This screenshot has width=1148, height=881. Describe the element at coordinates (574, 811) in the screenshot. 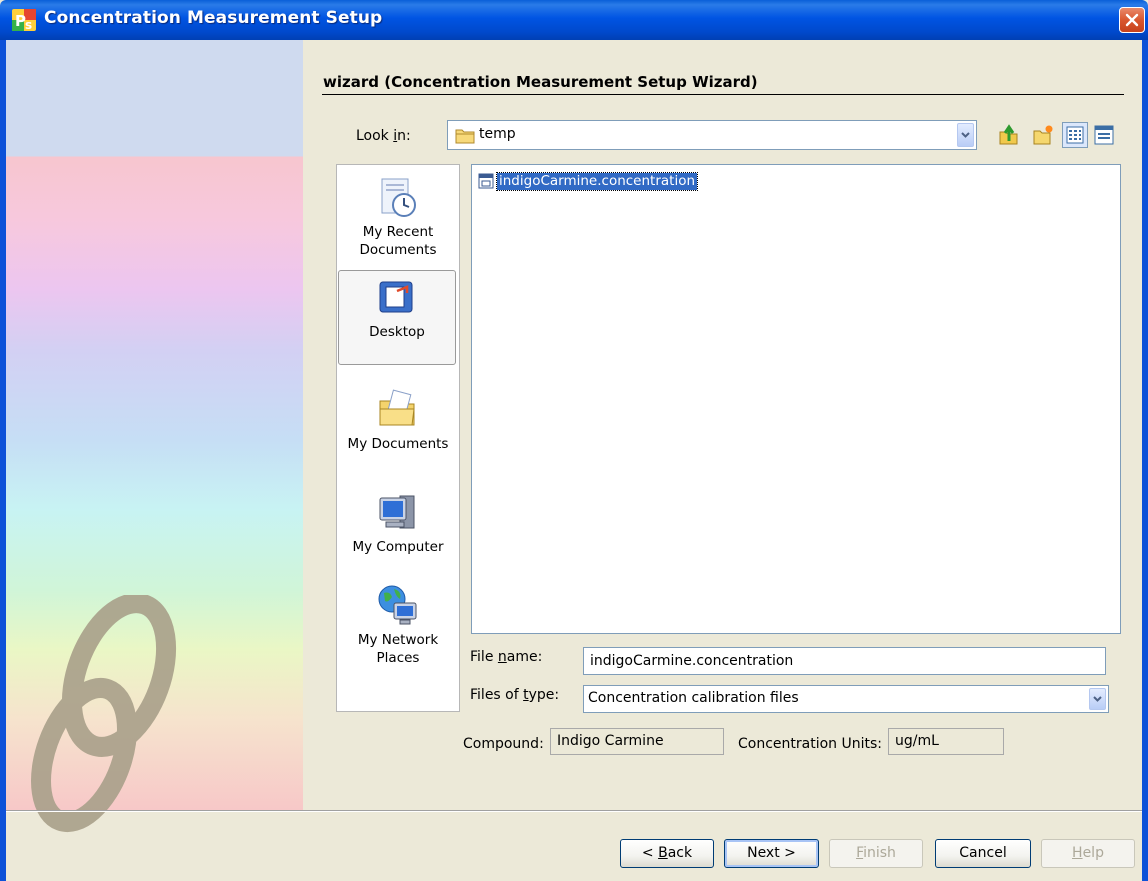

I see `button-bar-divider-highlight` at that location.